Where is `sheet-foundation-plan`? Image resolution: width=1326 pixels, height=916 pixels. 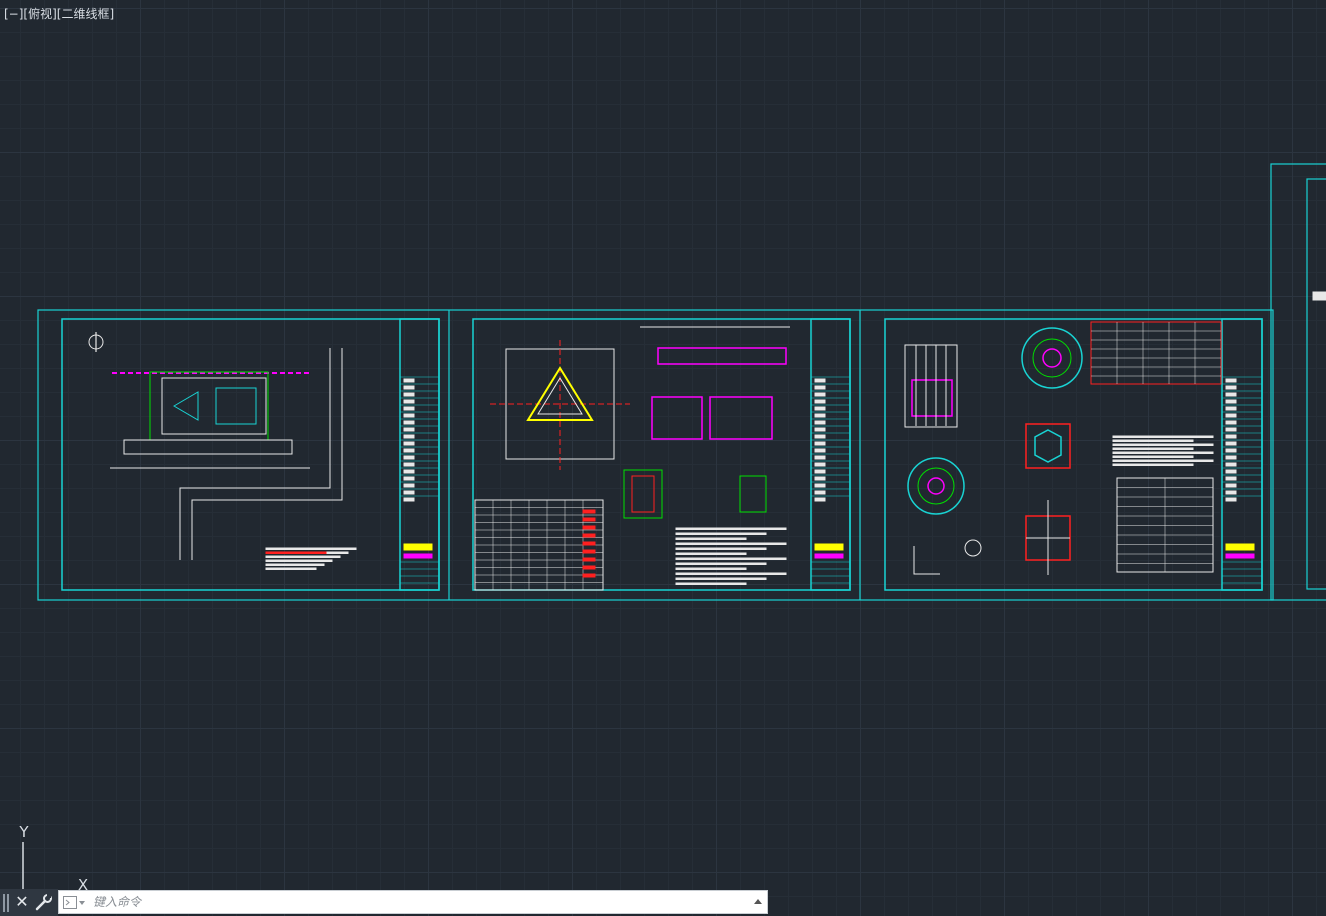
sheet-foundation-plan is located at coordinates (661, 454).